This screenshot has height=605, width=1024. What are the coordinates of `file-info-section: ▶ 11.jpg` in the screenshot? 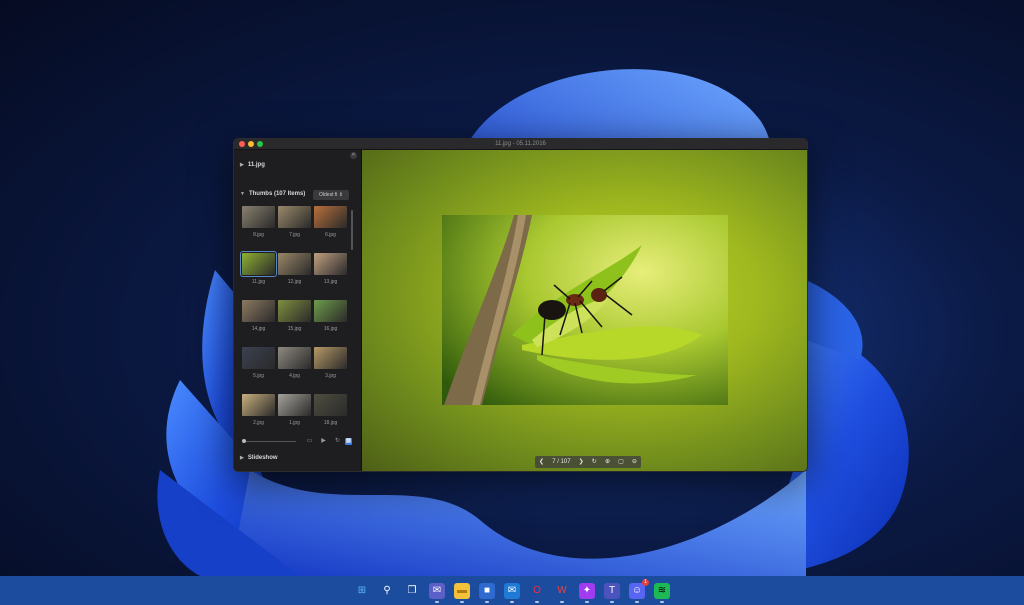 It's located at (252, 165).